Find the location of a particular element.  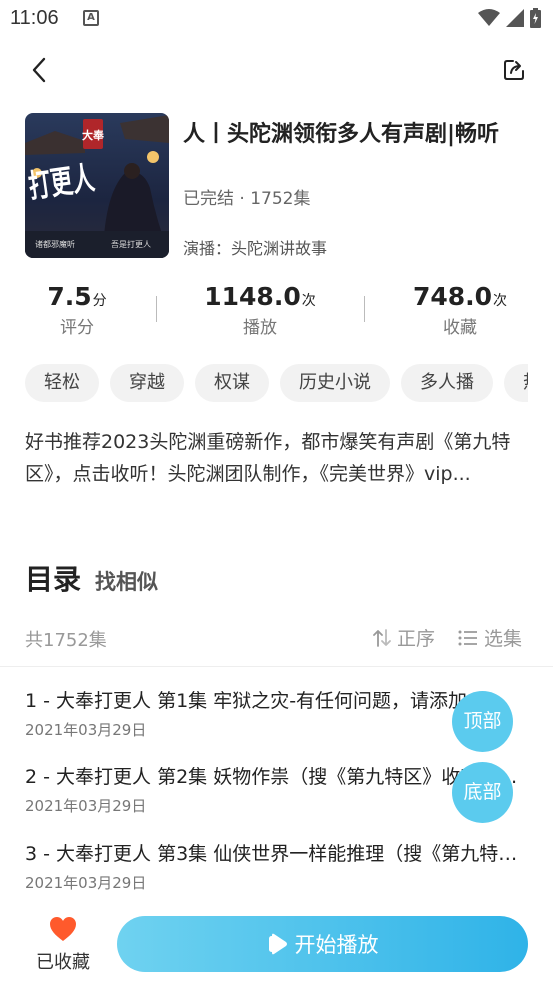

find-similar-button: 找相似 is located at coordinates (126, 581).